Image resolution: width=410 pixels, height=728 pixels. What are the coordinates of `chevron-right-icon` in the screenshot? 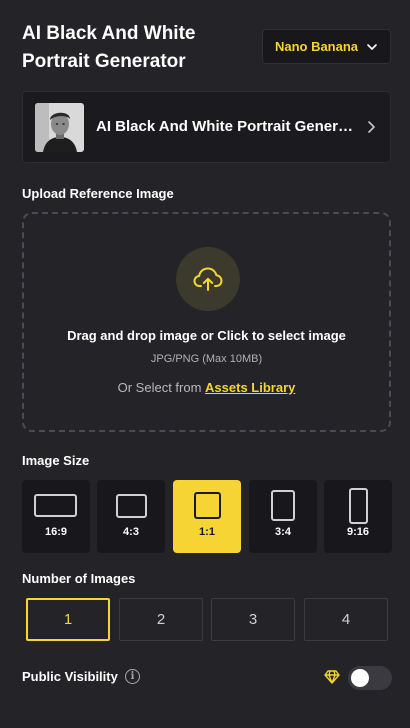 It's located at (371, 127).